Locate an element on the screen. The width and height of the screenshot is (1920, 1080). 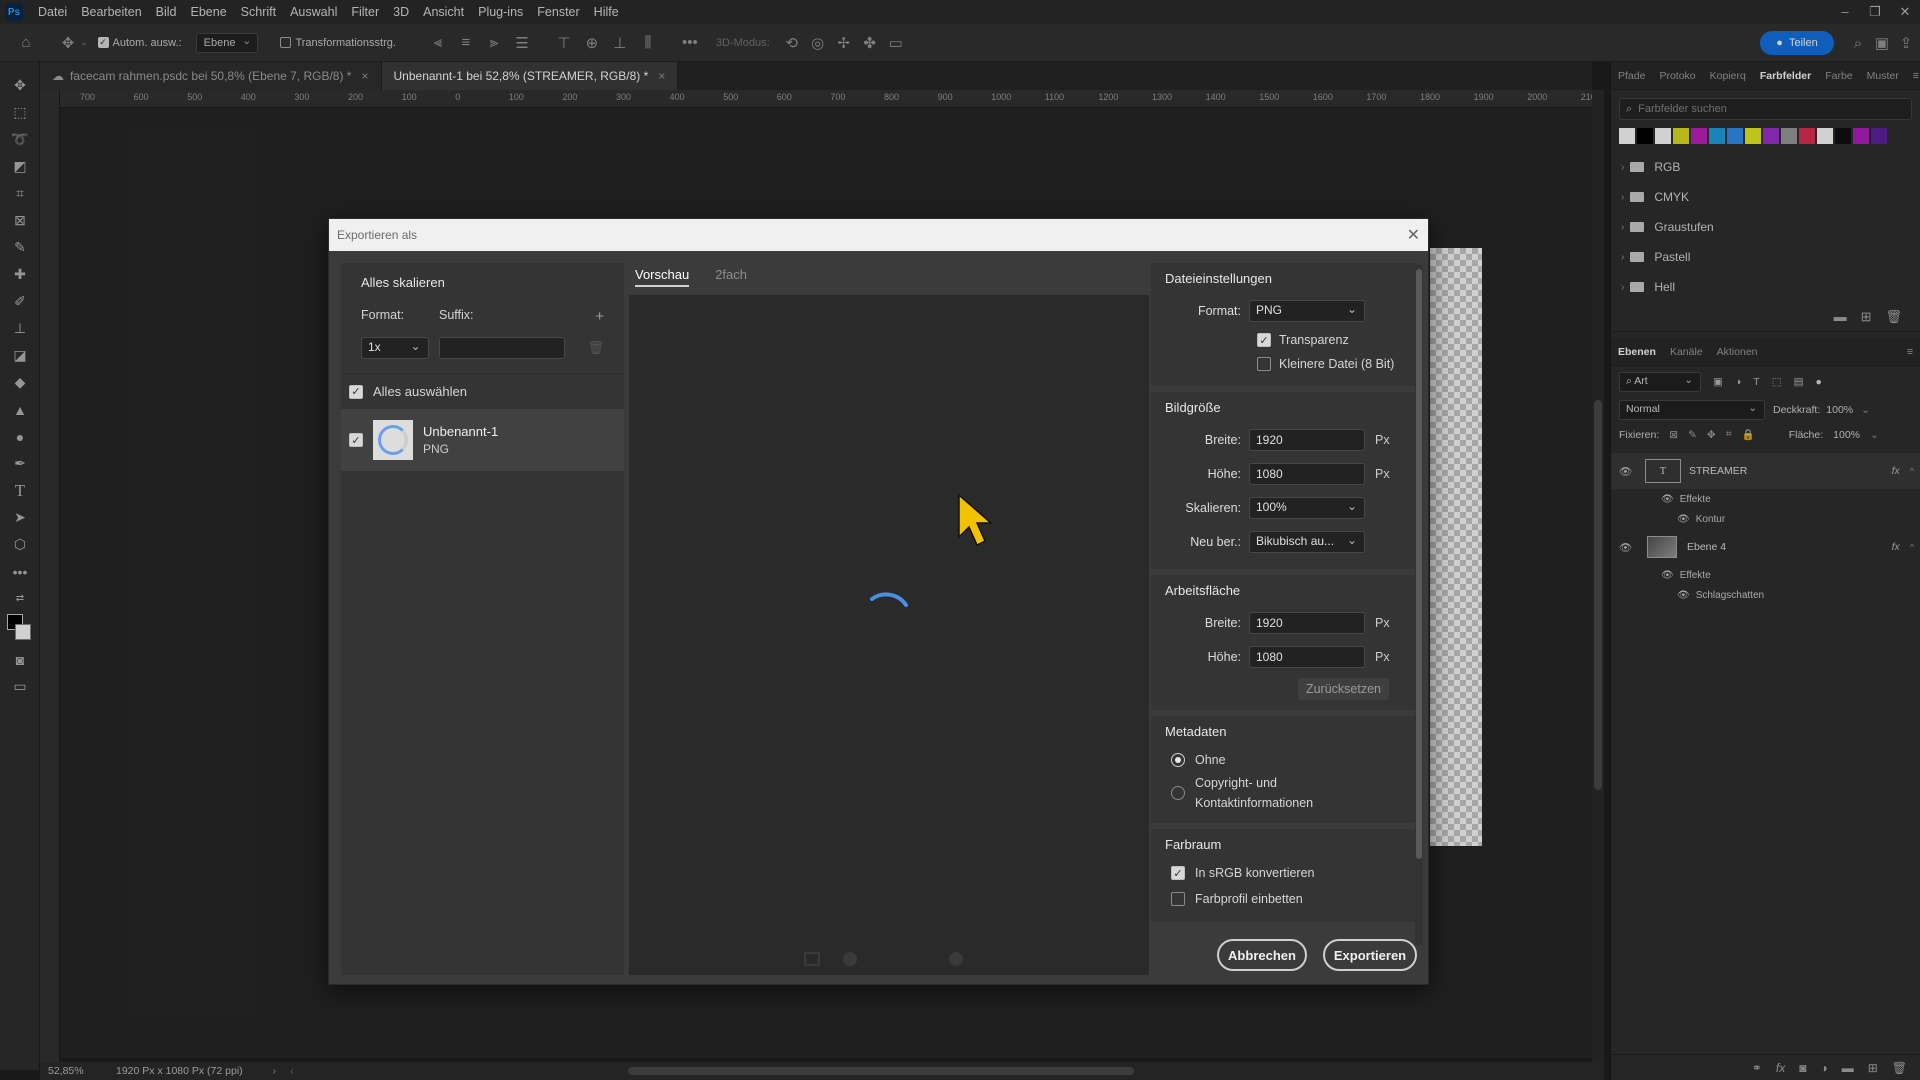
reset-button: Zurücksetzen is located at coordinates (1343, 689).